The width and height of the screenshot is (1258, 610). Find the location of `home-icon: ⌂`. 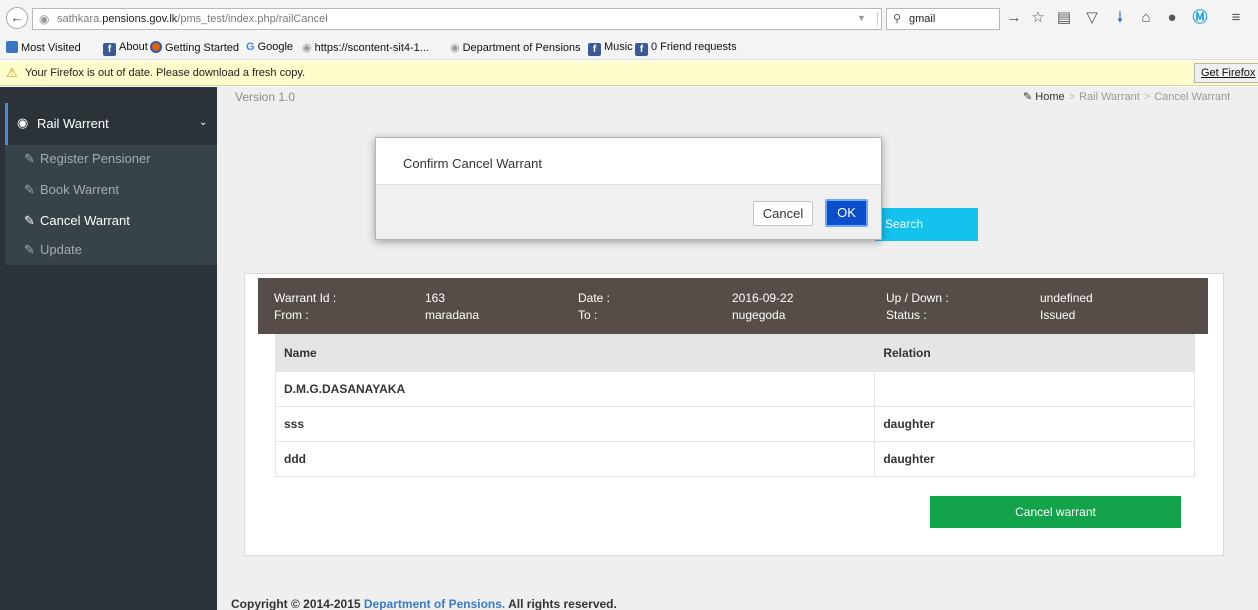

home-icon: ⌂ is located at coordinates (1146, 18).